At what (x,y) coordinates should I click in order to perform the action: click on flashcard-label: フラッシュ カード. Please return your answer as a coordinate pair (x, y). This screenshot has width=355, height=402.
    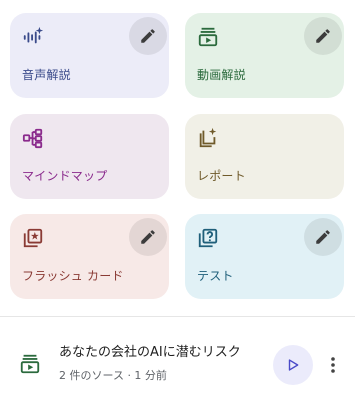
    Looking at the image, I should click on (73, 276).